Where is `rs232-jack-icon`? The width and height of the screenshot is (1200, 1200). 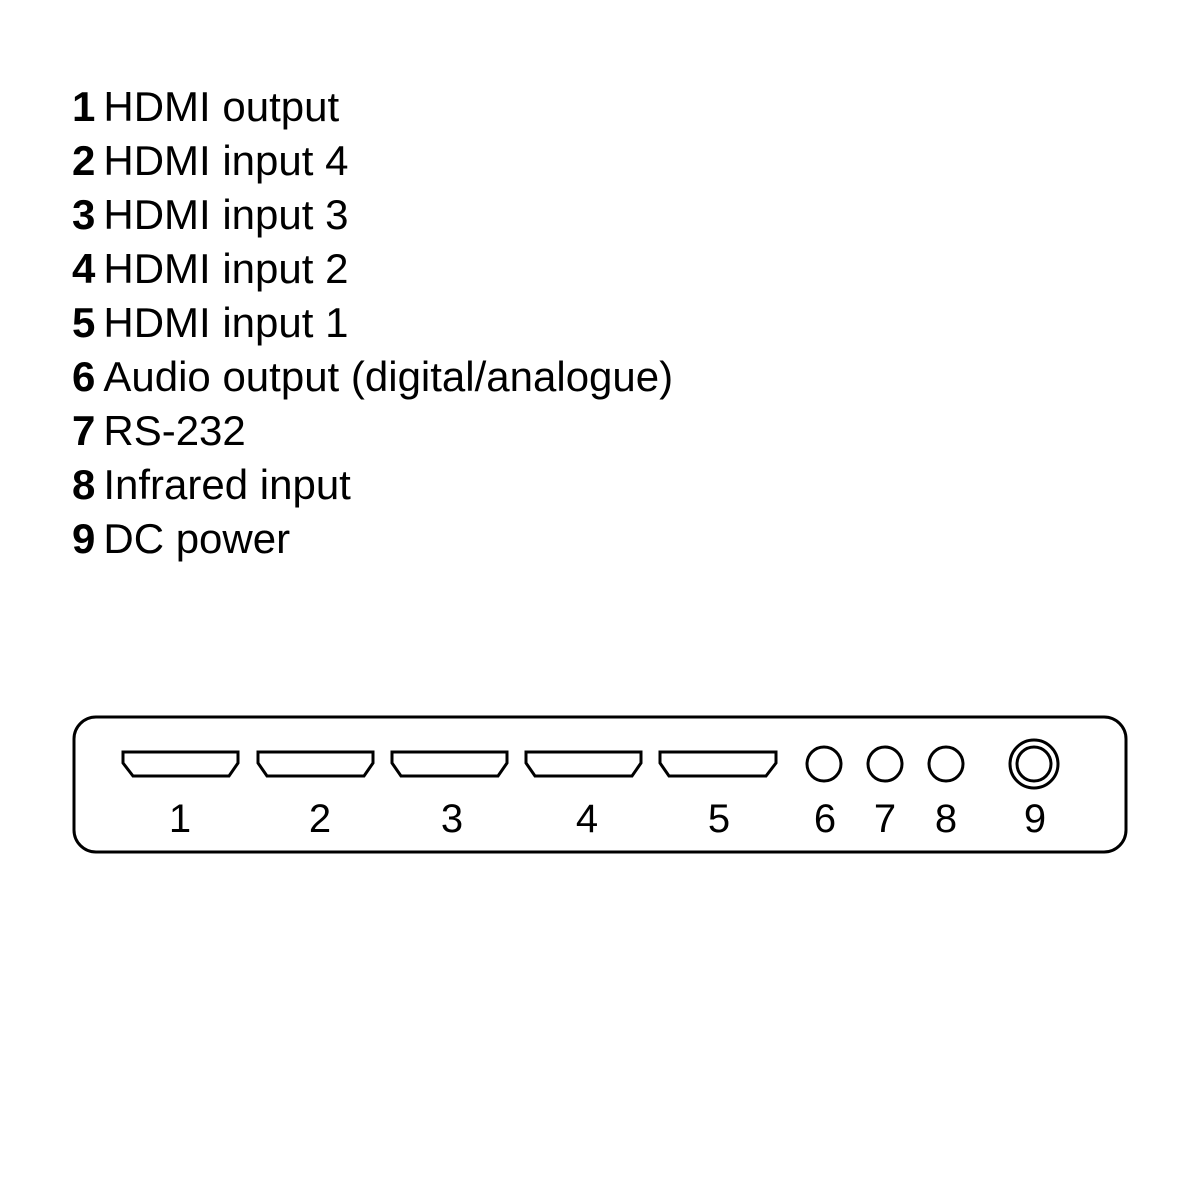
rs232-jack-icon is located at coordinates (885, 764).